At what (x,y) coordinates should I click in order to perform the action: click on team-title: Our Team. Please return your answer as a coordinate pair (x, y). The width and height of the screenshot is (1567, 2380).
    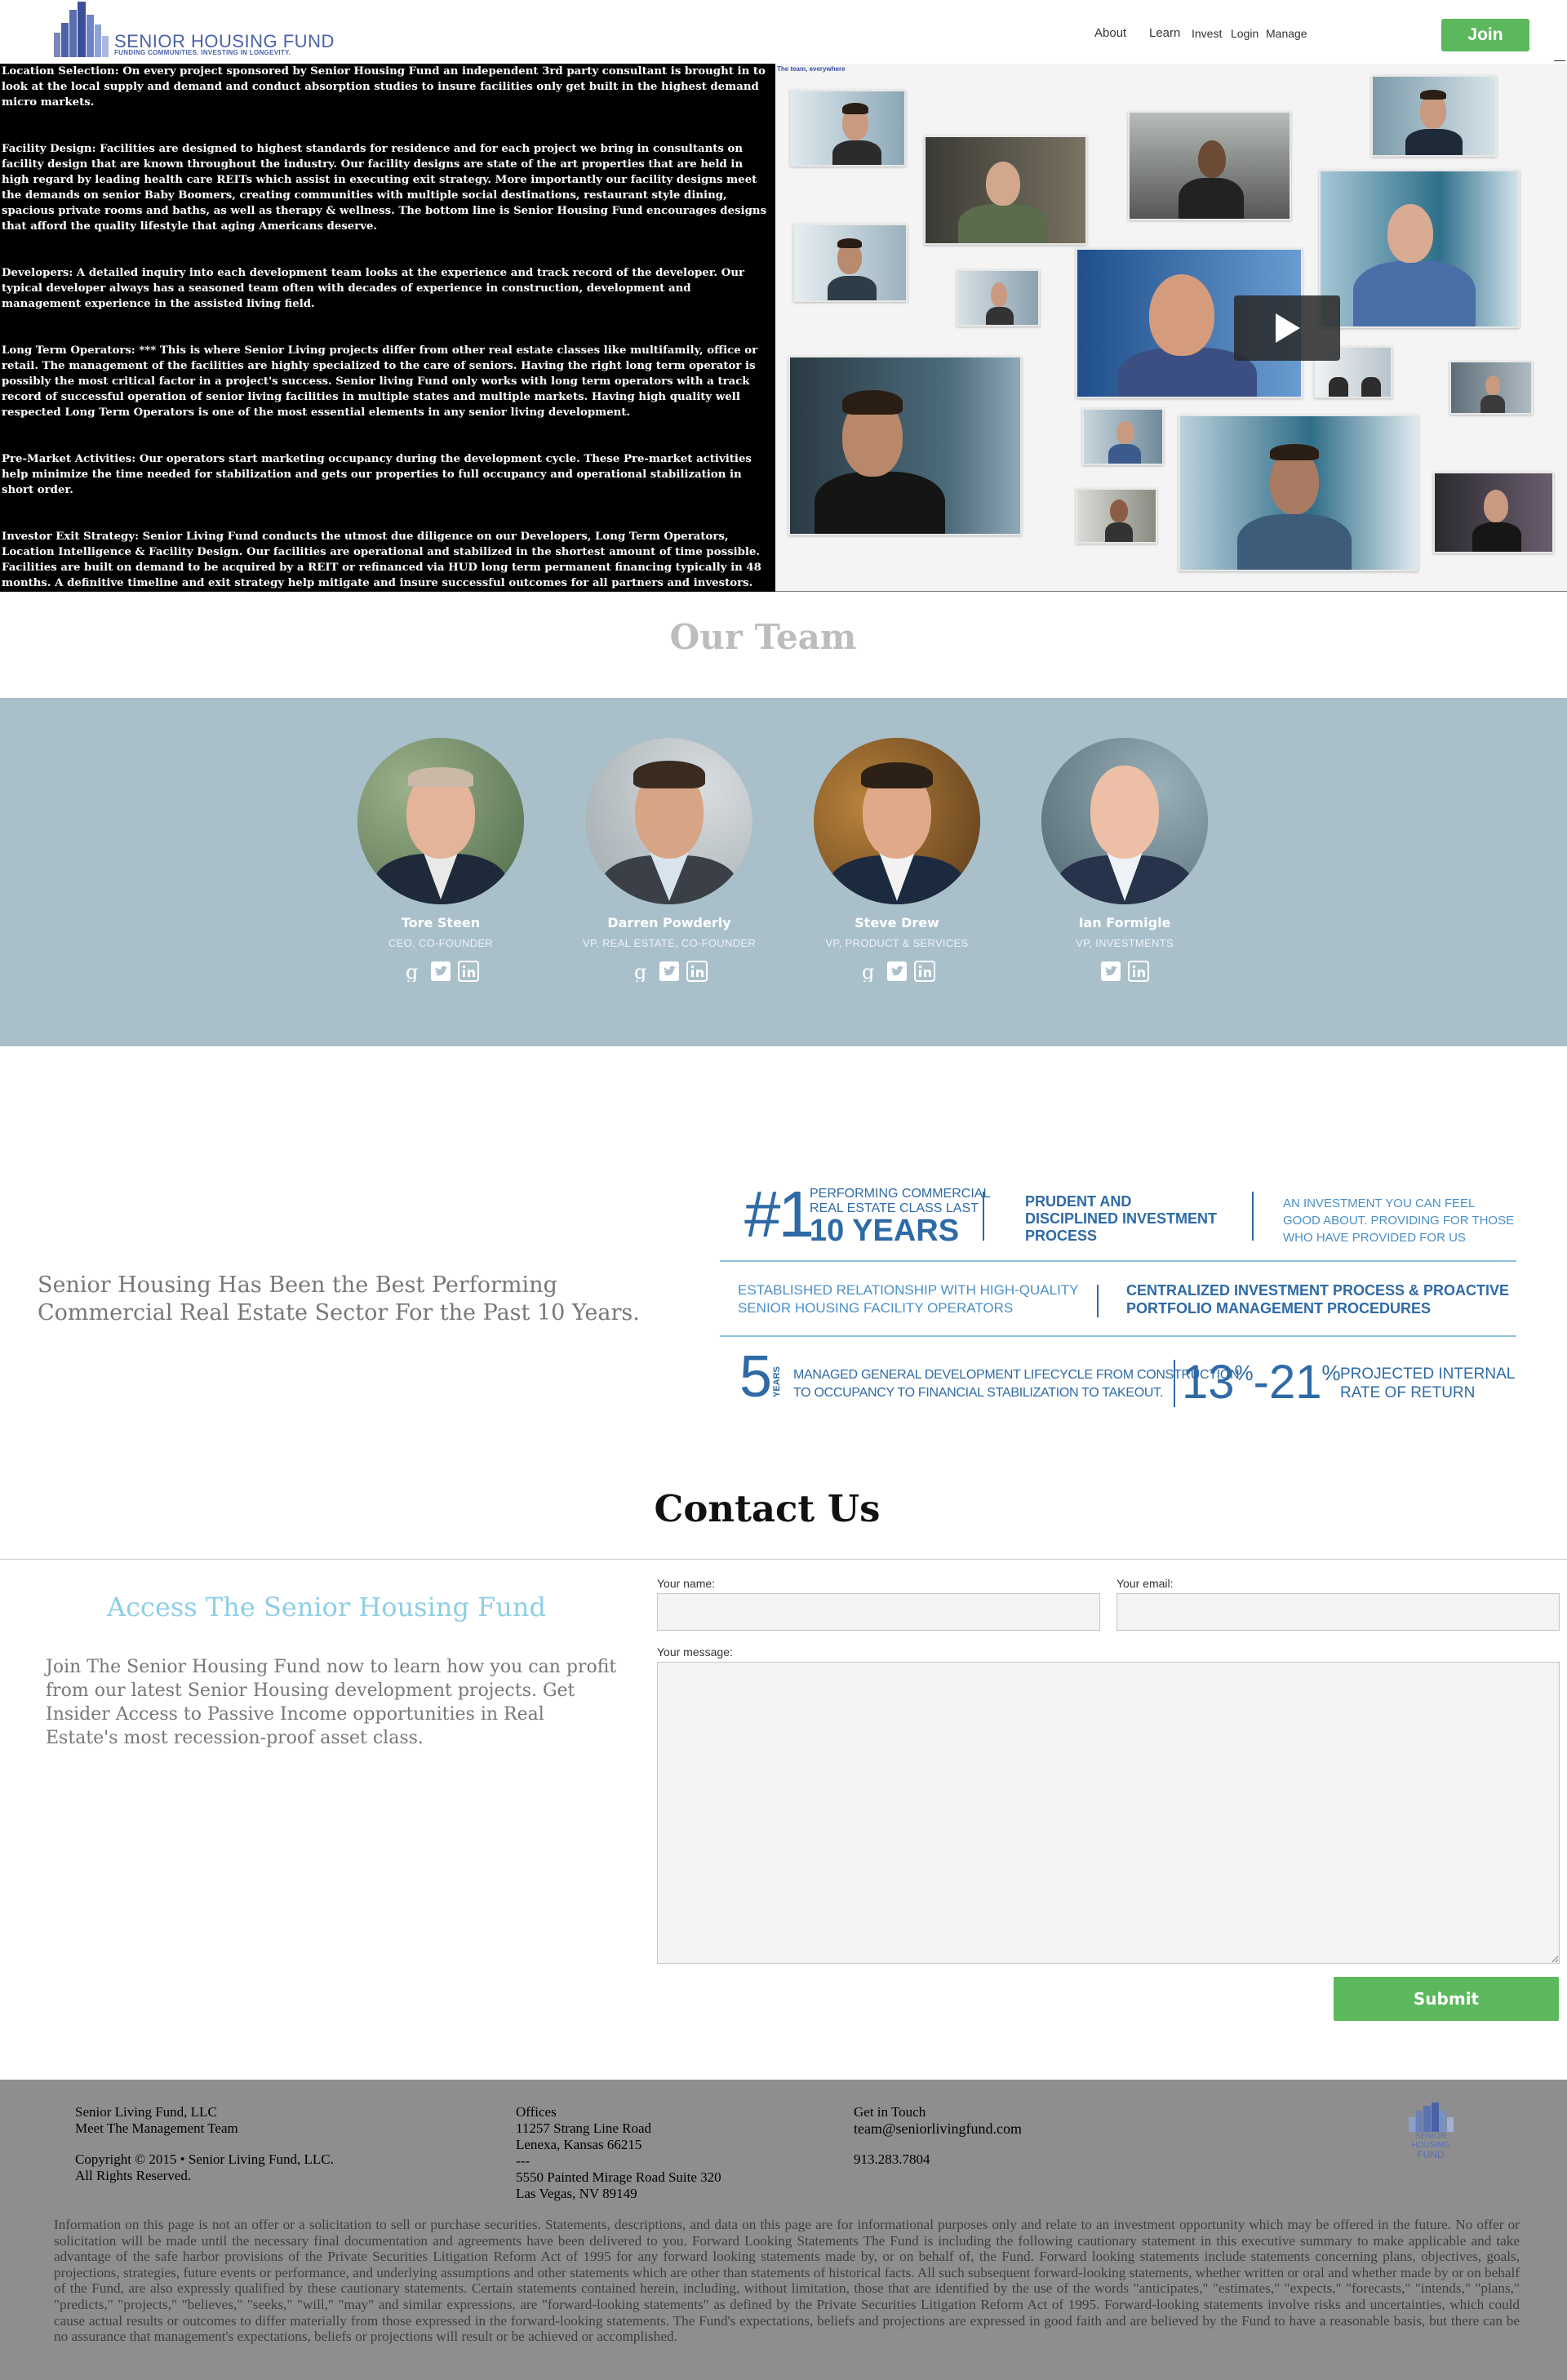
    Looking at the image, I should click on (763, 637).